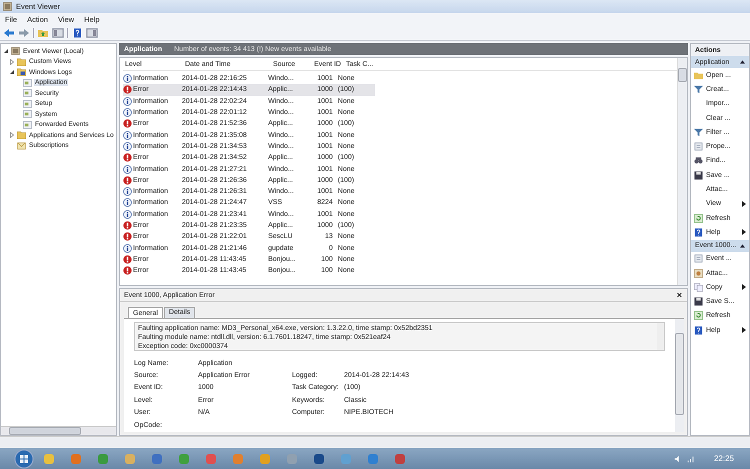 This screenshot has height=469, width=750. Describe the element at coordinates (58, 430) in the screenshot. I see `horizontal-scrollbar` at that location.